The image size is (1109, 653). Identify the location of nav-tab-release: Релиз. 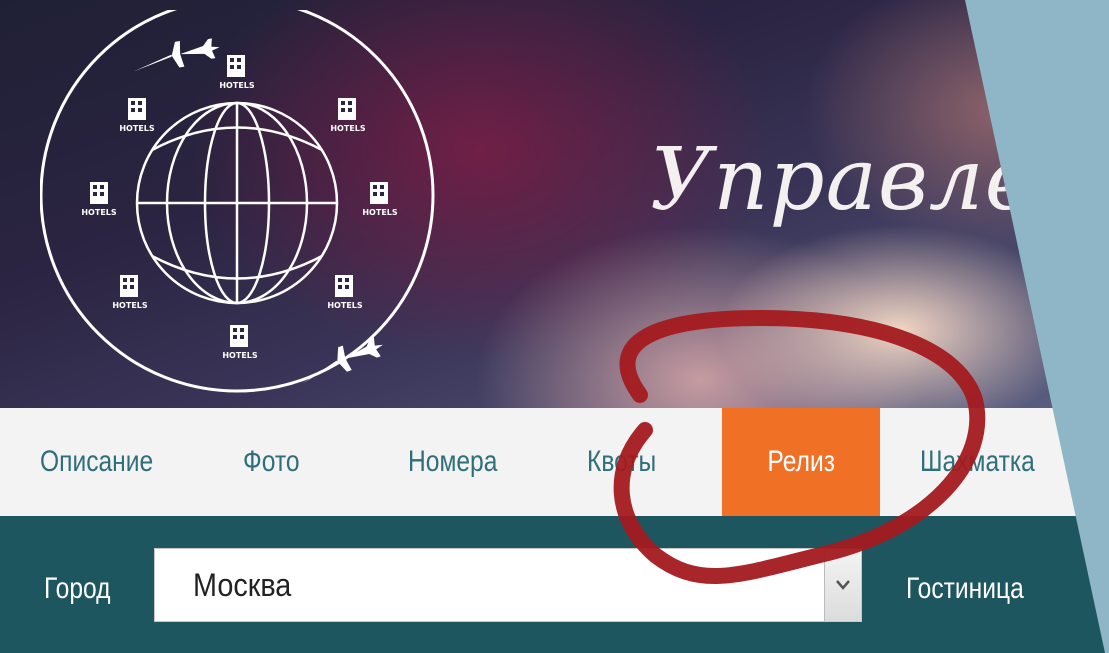
(801, 462).